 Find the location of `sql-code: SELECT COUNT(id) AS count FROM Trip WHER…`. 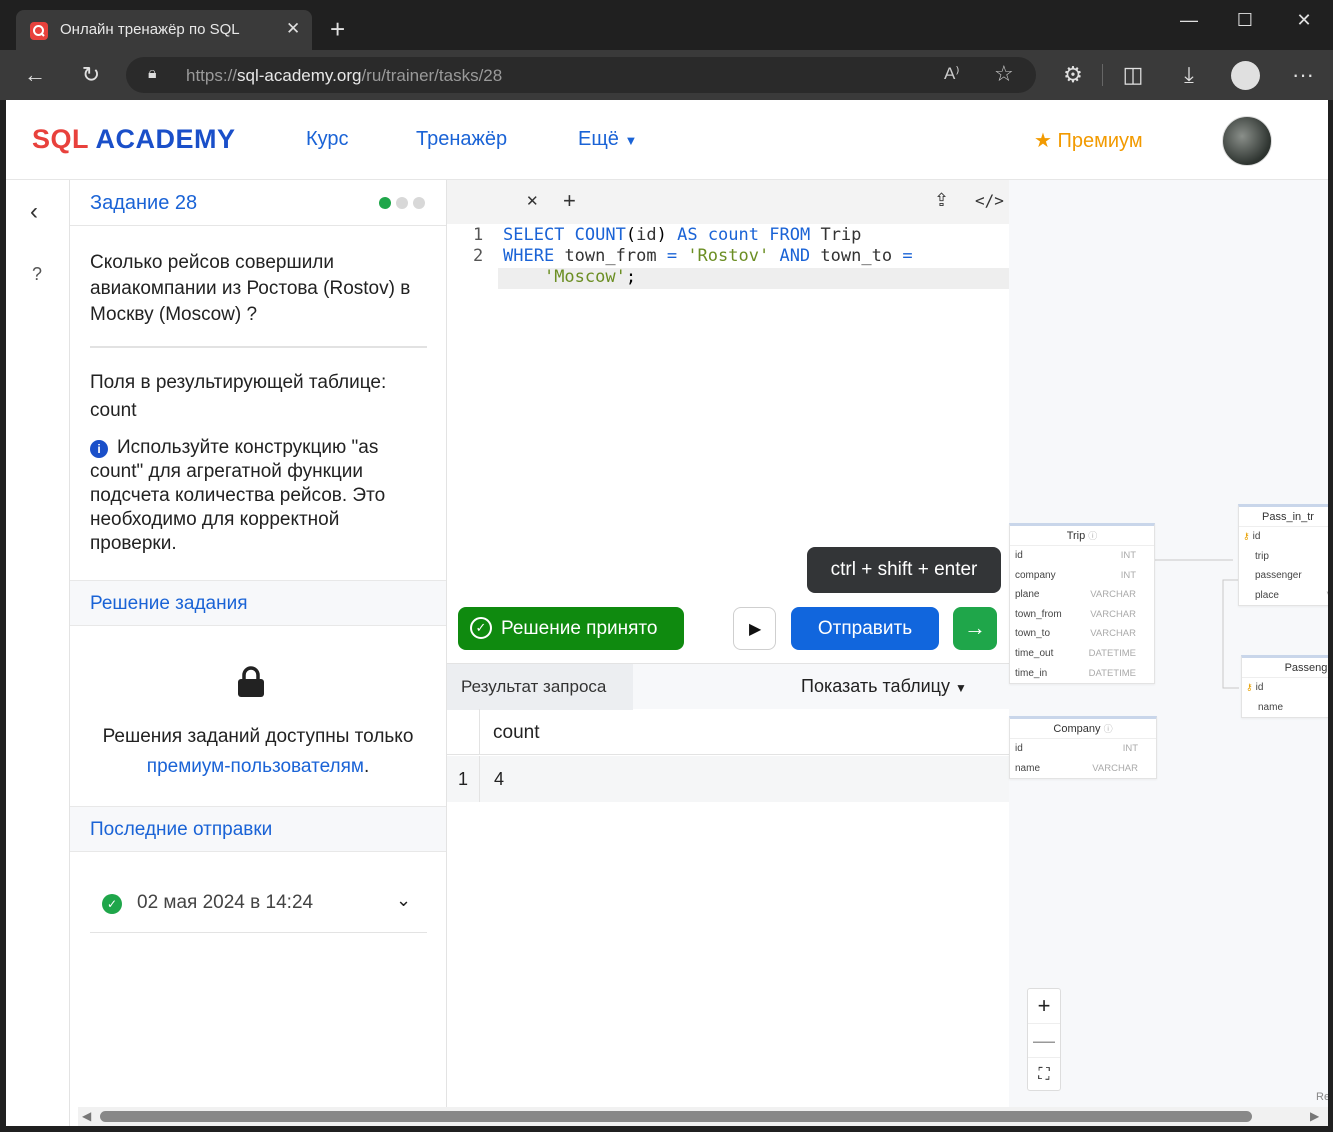

sql-code: SELECT COUNT(id) AS count FROM Trip WHER… is located at coordinates (708, 256).